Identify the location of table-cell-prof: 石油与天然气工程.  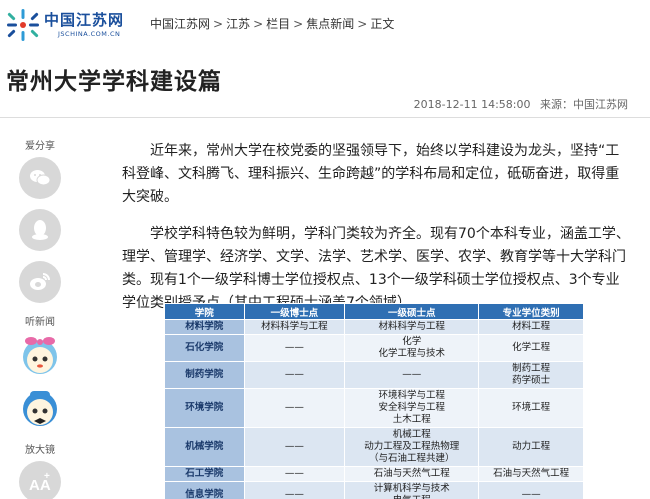
(531, 474).